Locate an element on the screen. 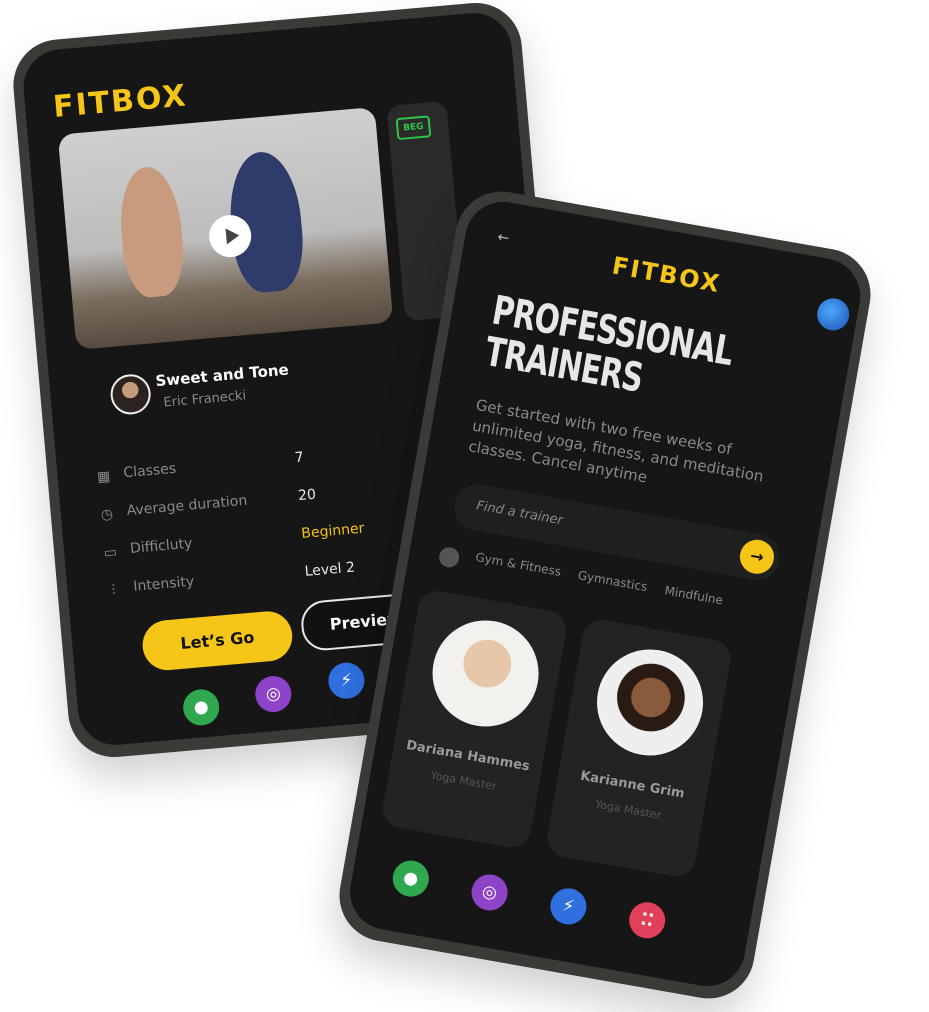 This screenshot has height=1012, width=929. class-author: Eric Franecki is located at coordinates (204, 399).